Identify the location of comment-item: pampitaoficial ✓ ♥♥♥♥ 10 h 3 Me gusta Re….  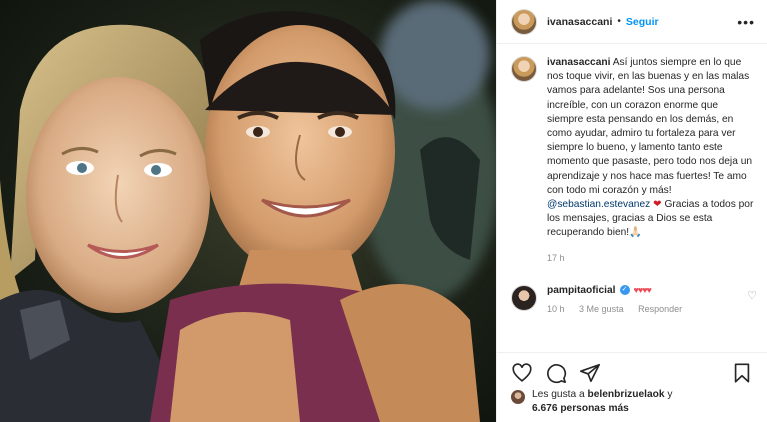
(634, 299).